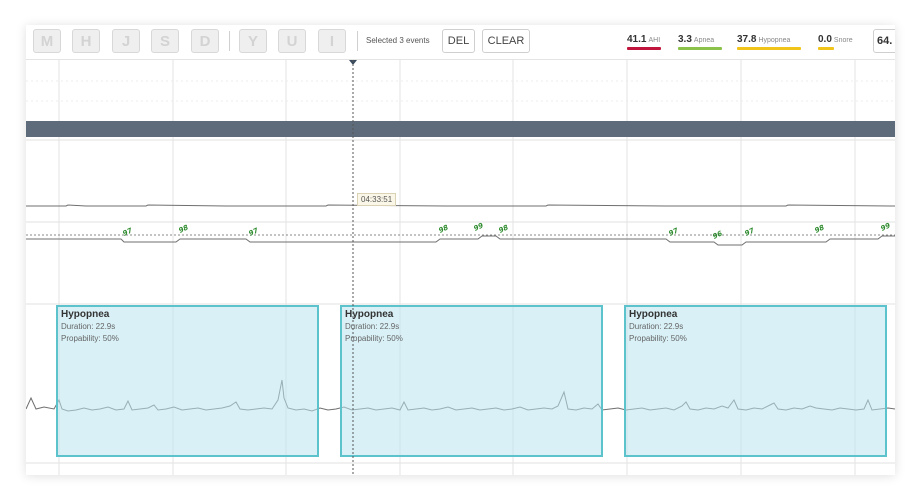  Describe the element at coordinates (506, 41) in the screenshot. I see `clear-button: CLEAR` at that location.